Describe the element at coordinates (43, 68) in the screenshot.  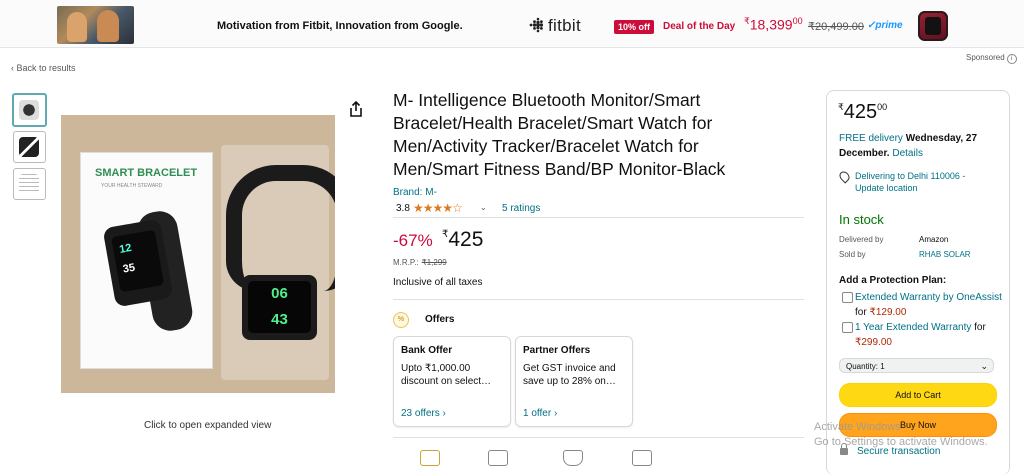
I see `back-to-results-link: ‹ Back to results` at that location.